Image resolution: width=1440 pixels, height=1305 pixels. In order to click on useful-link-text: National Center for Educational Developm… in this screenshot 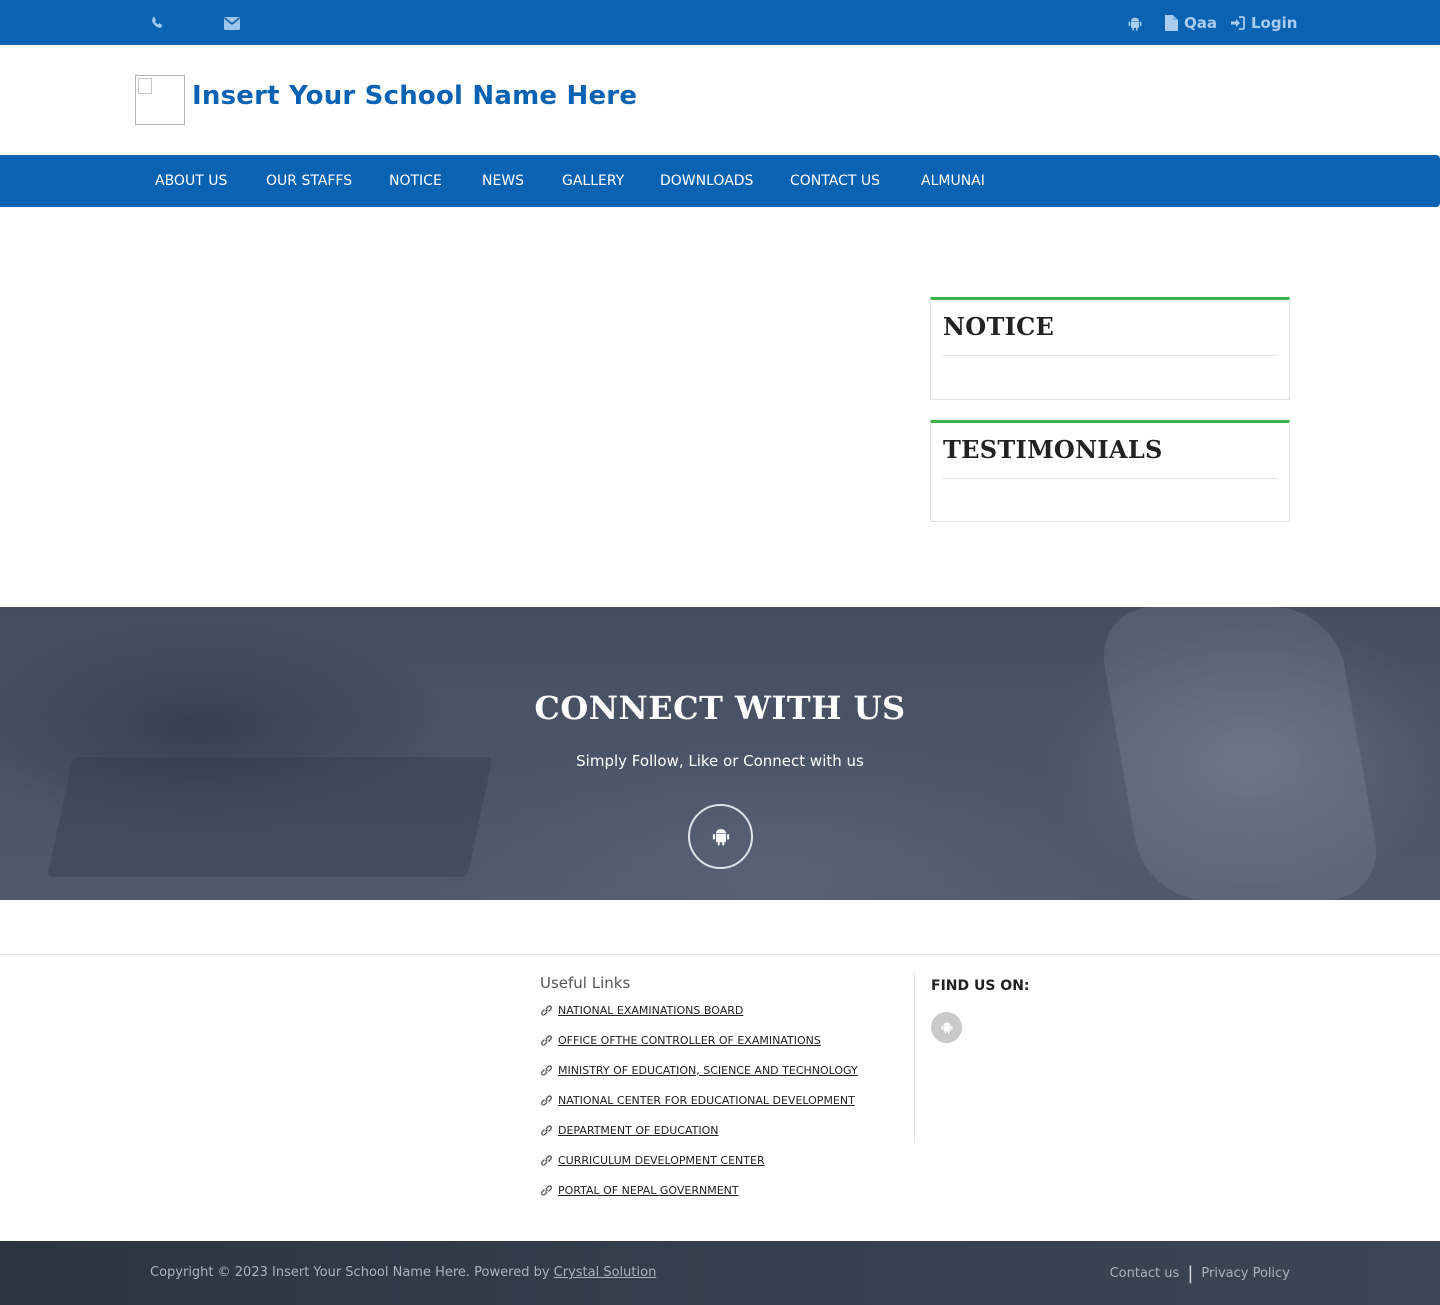, I will do `click(706, 1100)`.